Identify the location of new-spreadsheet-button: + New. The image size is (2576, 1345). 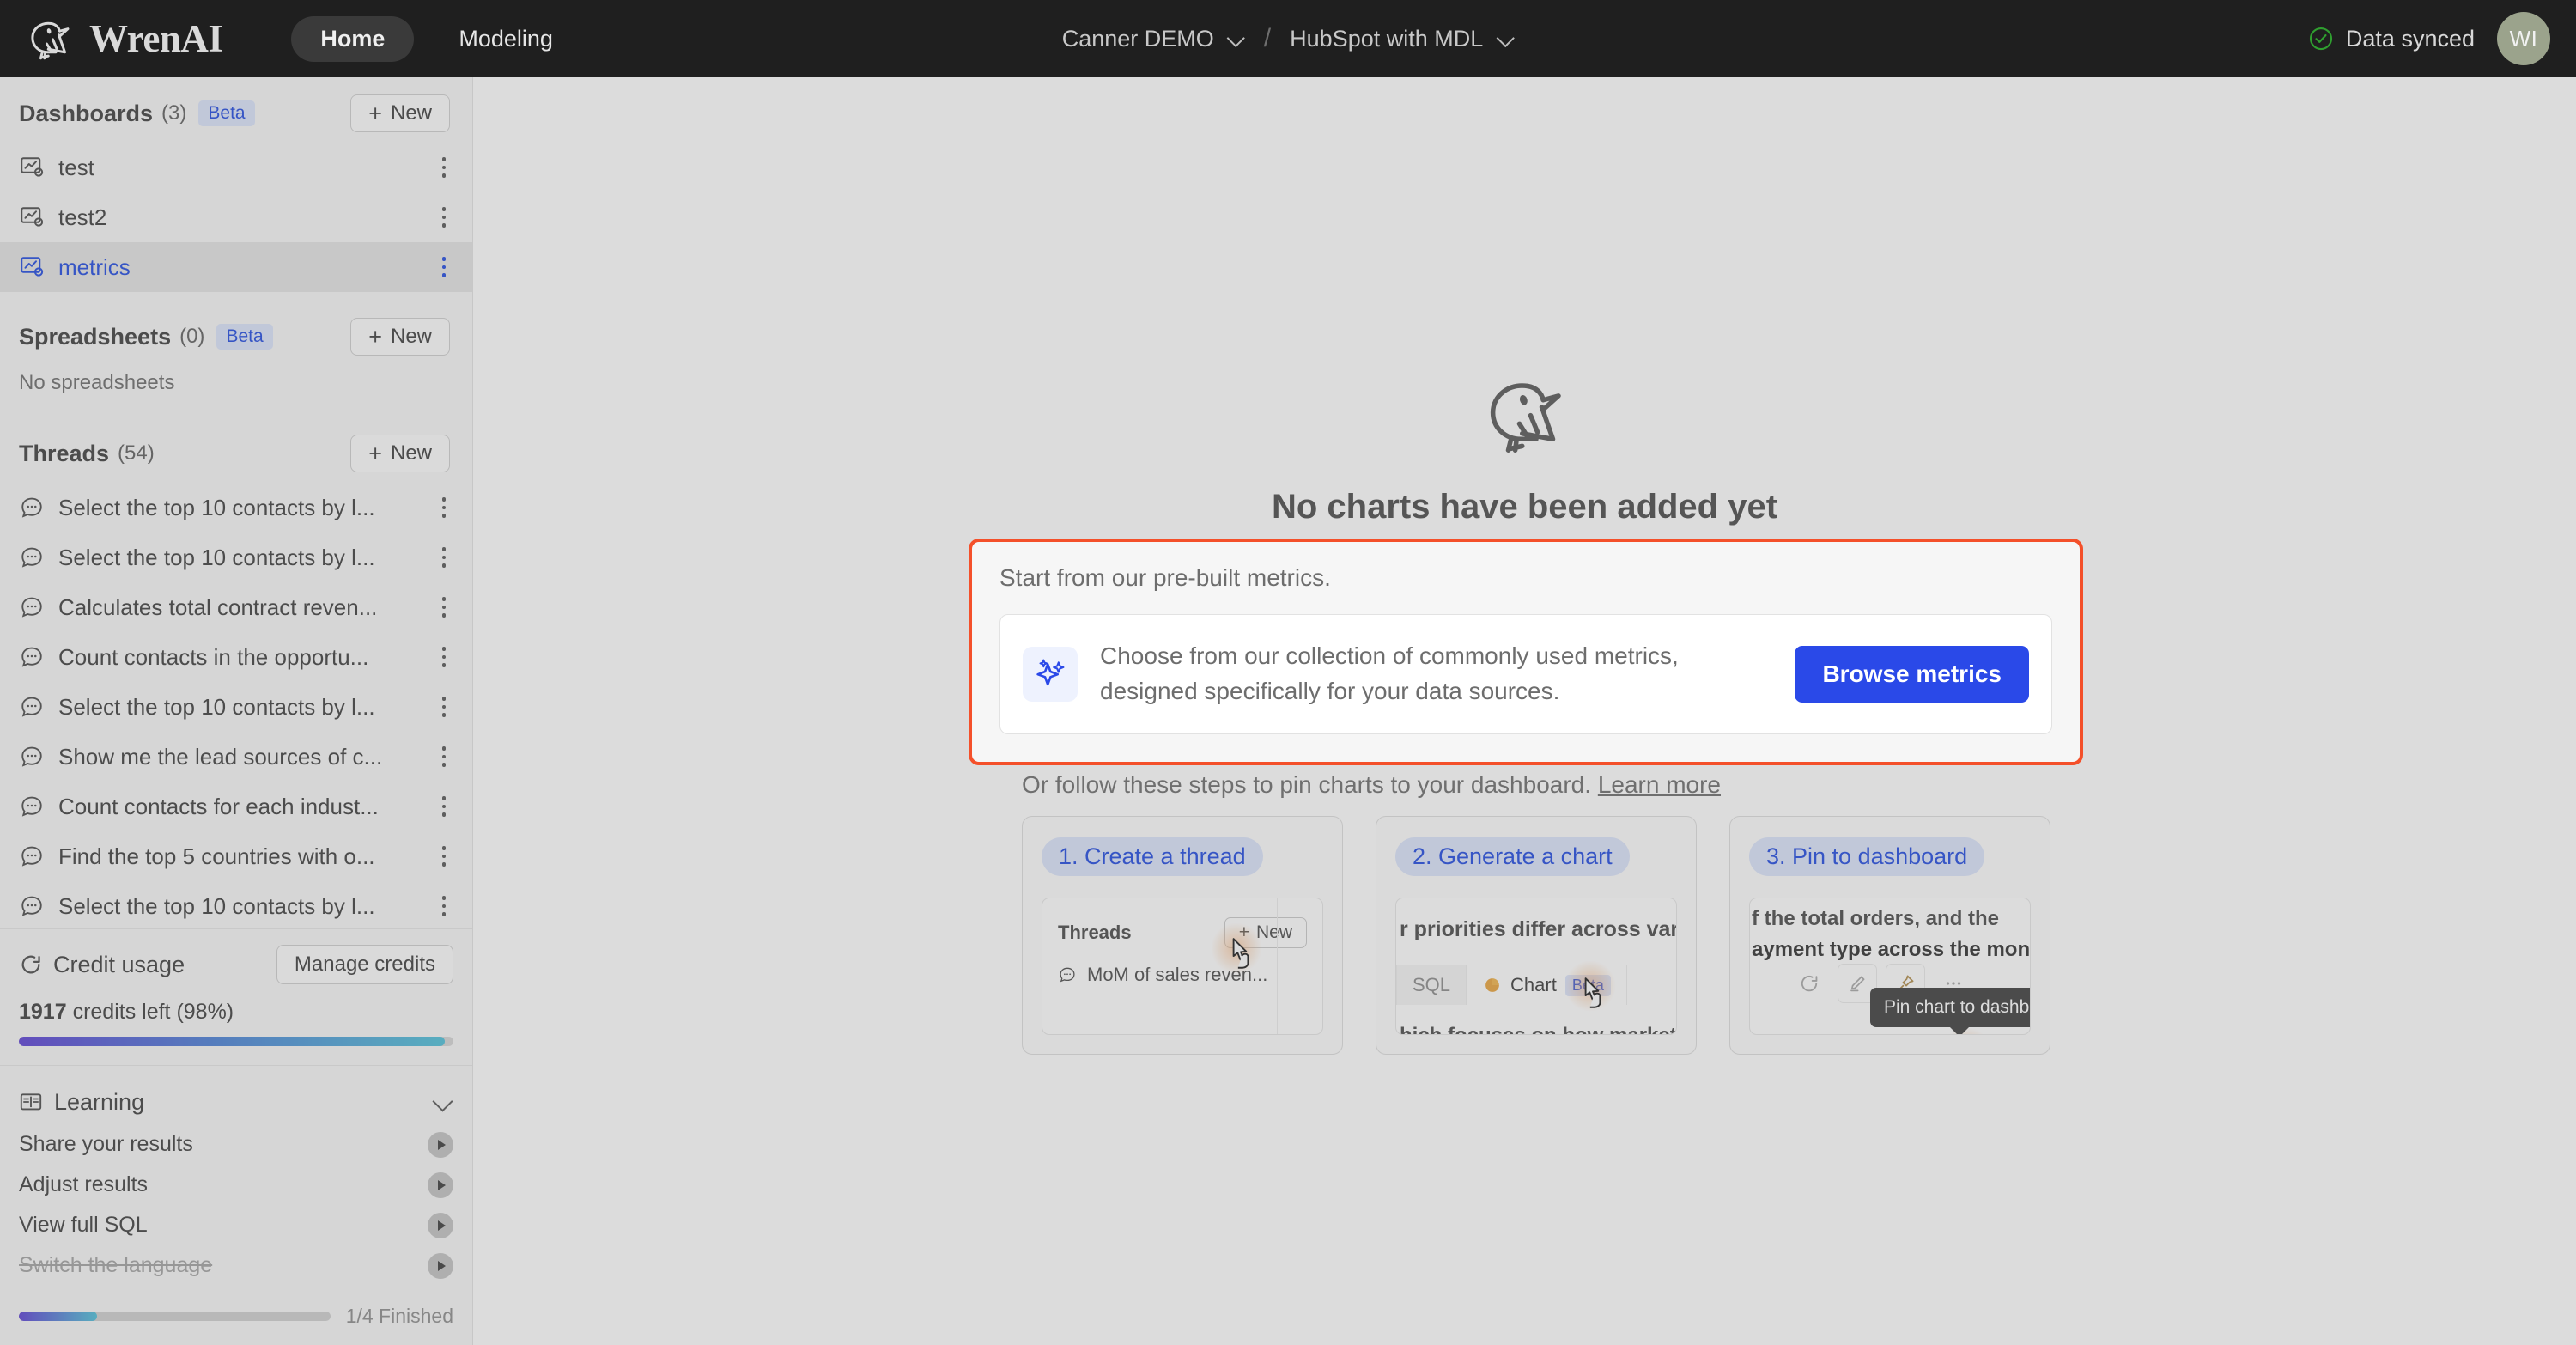
(400, 337).